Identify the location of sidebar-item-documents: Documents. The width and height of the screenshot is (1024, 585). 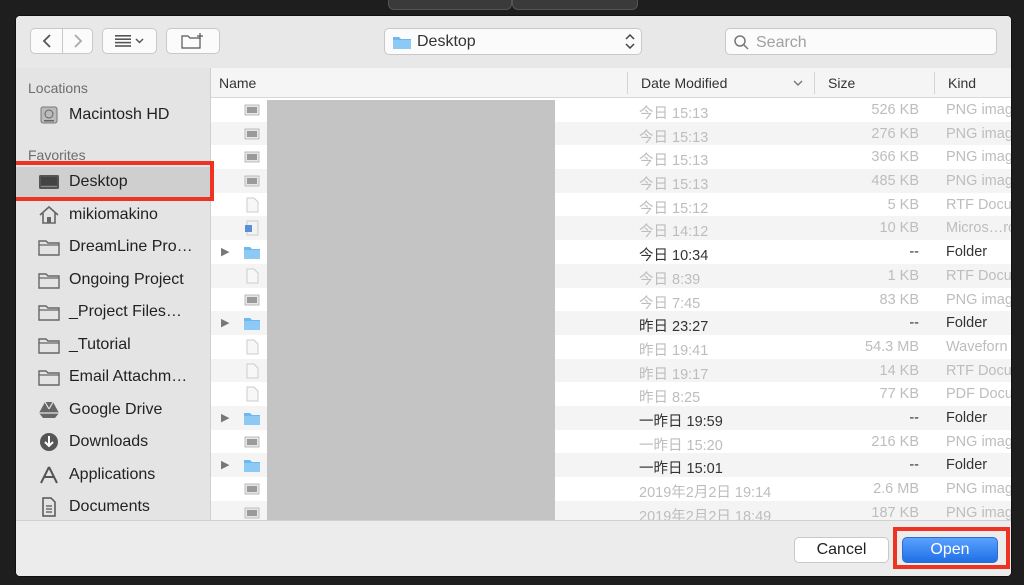
(113, 507).